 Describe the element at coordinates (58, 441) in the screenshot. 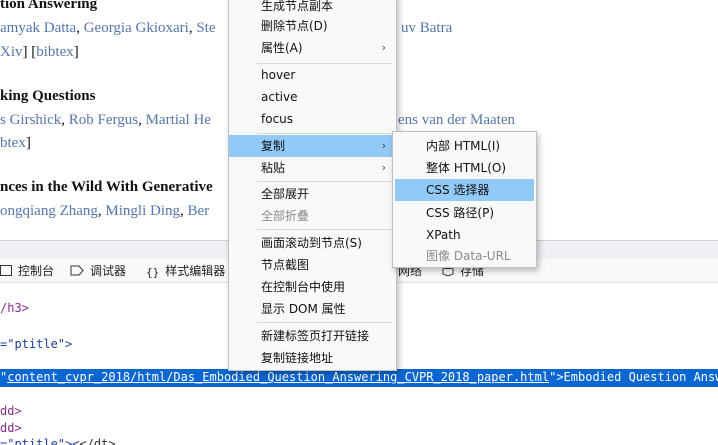

I see `markup-line: ="ptitle"><</dt>` at that location.